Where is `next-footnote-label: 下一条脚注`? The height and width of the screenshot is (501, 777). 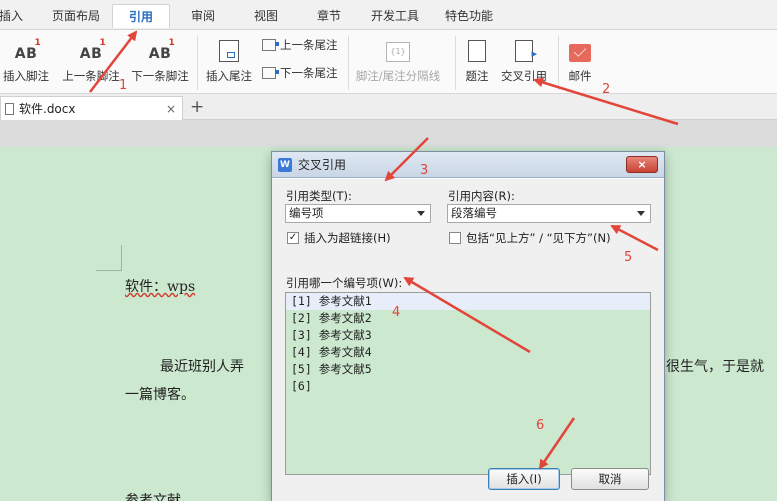 next-footnote-label: 下一条脚注 is located at coordinates (160, 76).